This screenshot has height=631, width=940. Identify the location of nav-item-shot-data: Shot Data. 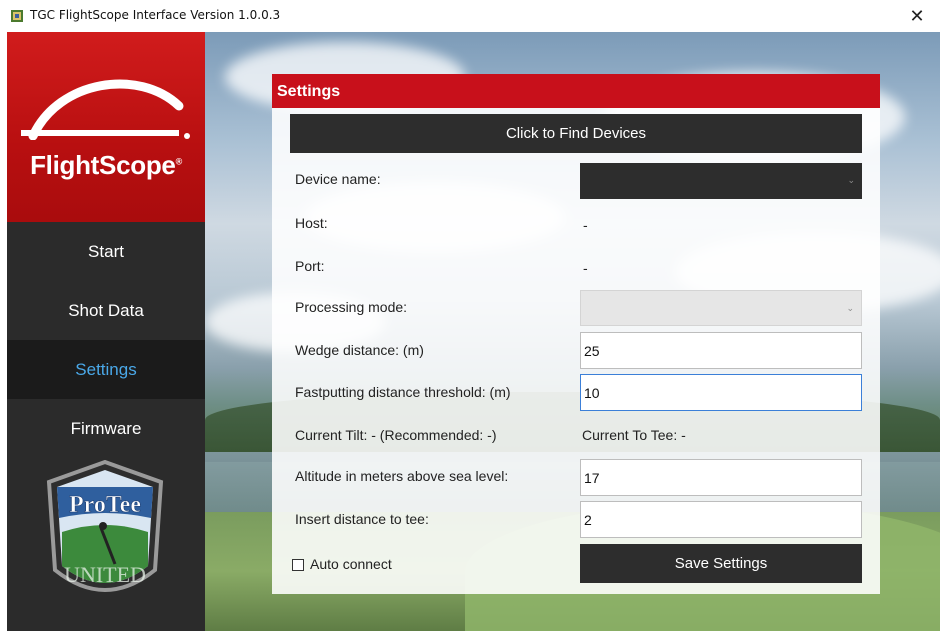
(106, 310).